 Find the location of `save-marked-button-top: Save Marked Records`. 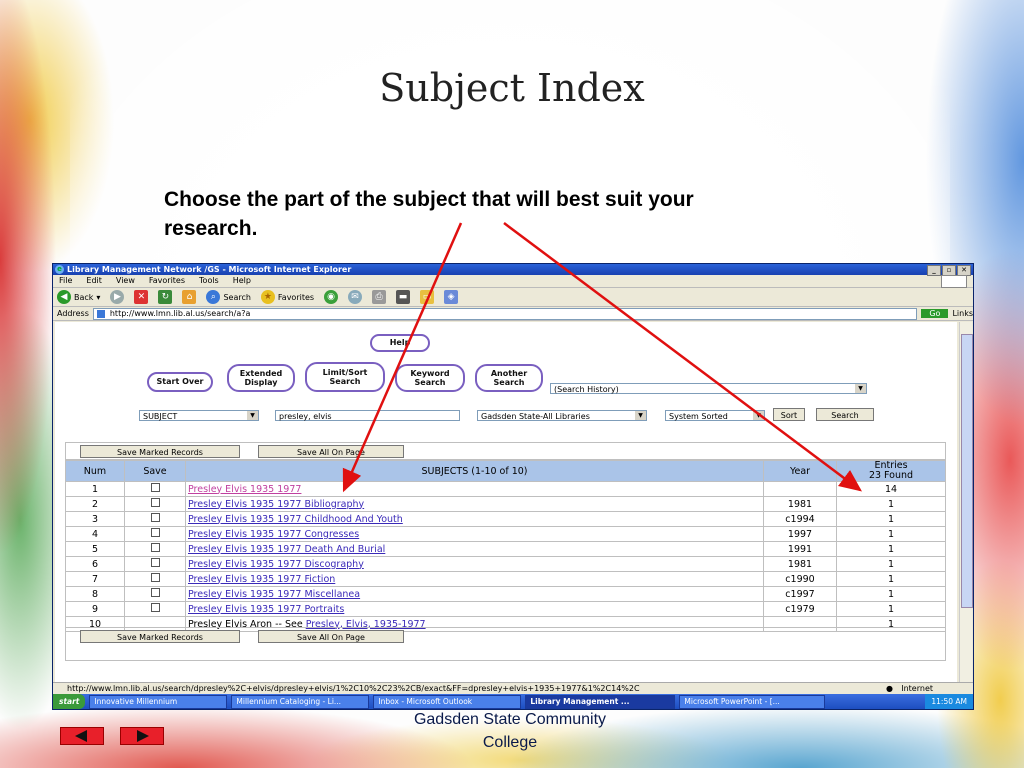

save-marked-button-top: Save Marked Records is located at coordinates (160, 451).